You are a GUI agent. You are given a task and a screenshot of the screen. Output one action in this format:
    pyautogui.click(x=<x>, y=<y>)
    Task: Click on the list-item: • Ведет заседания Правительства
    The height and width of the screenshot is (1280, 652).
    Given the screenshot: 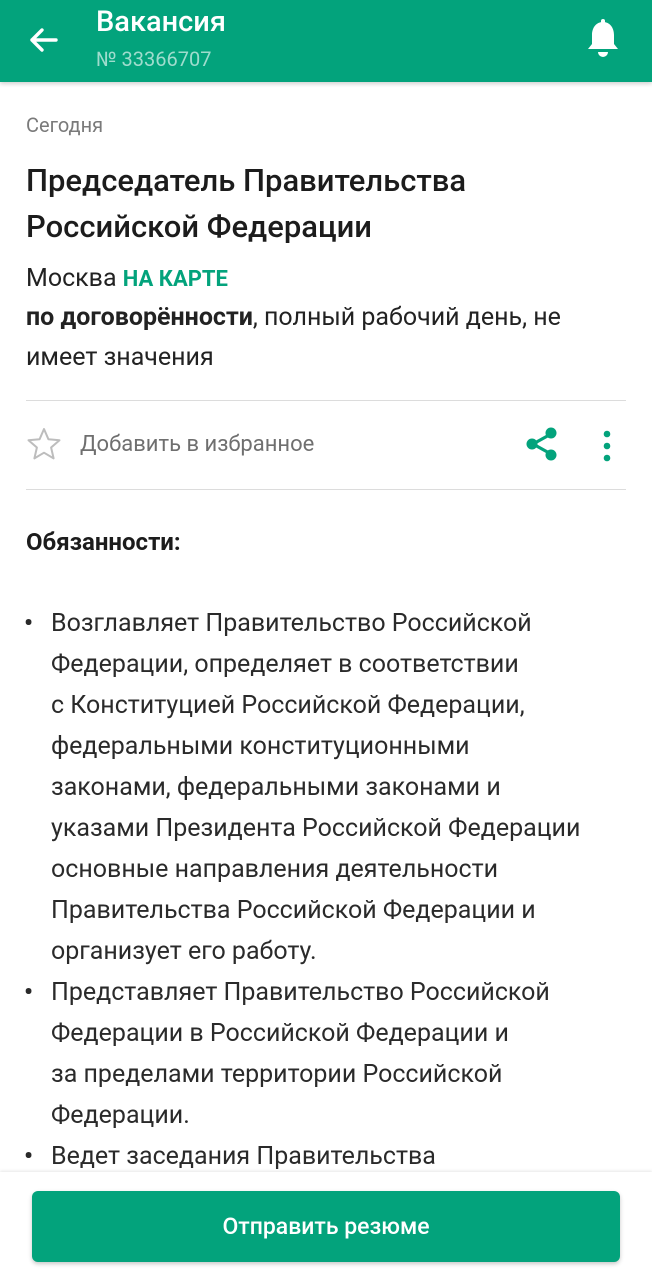 What is the action you would take?
    pyautogui.click(x=326, y=1154)
    